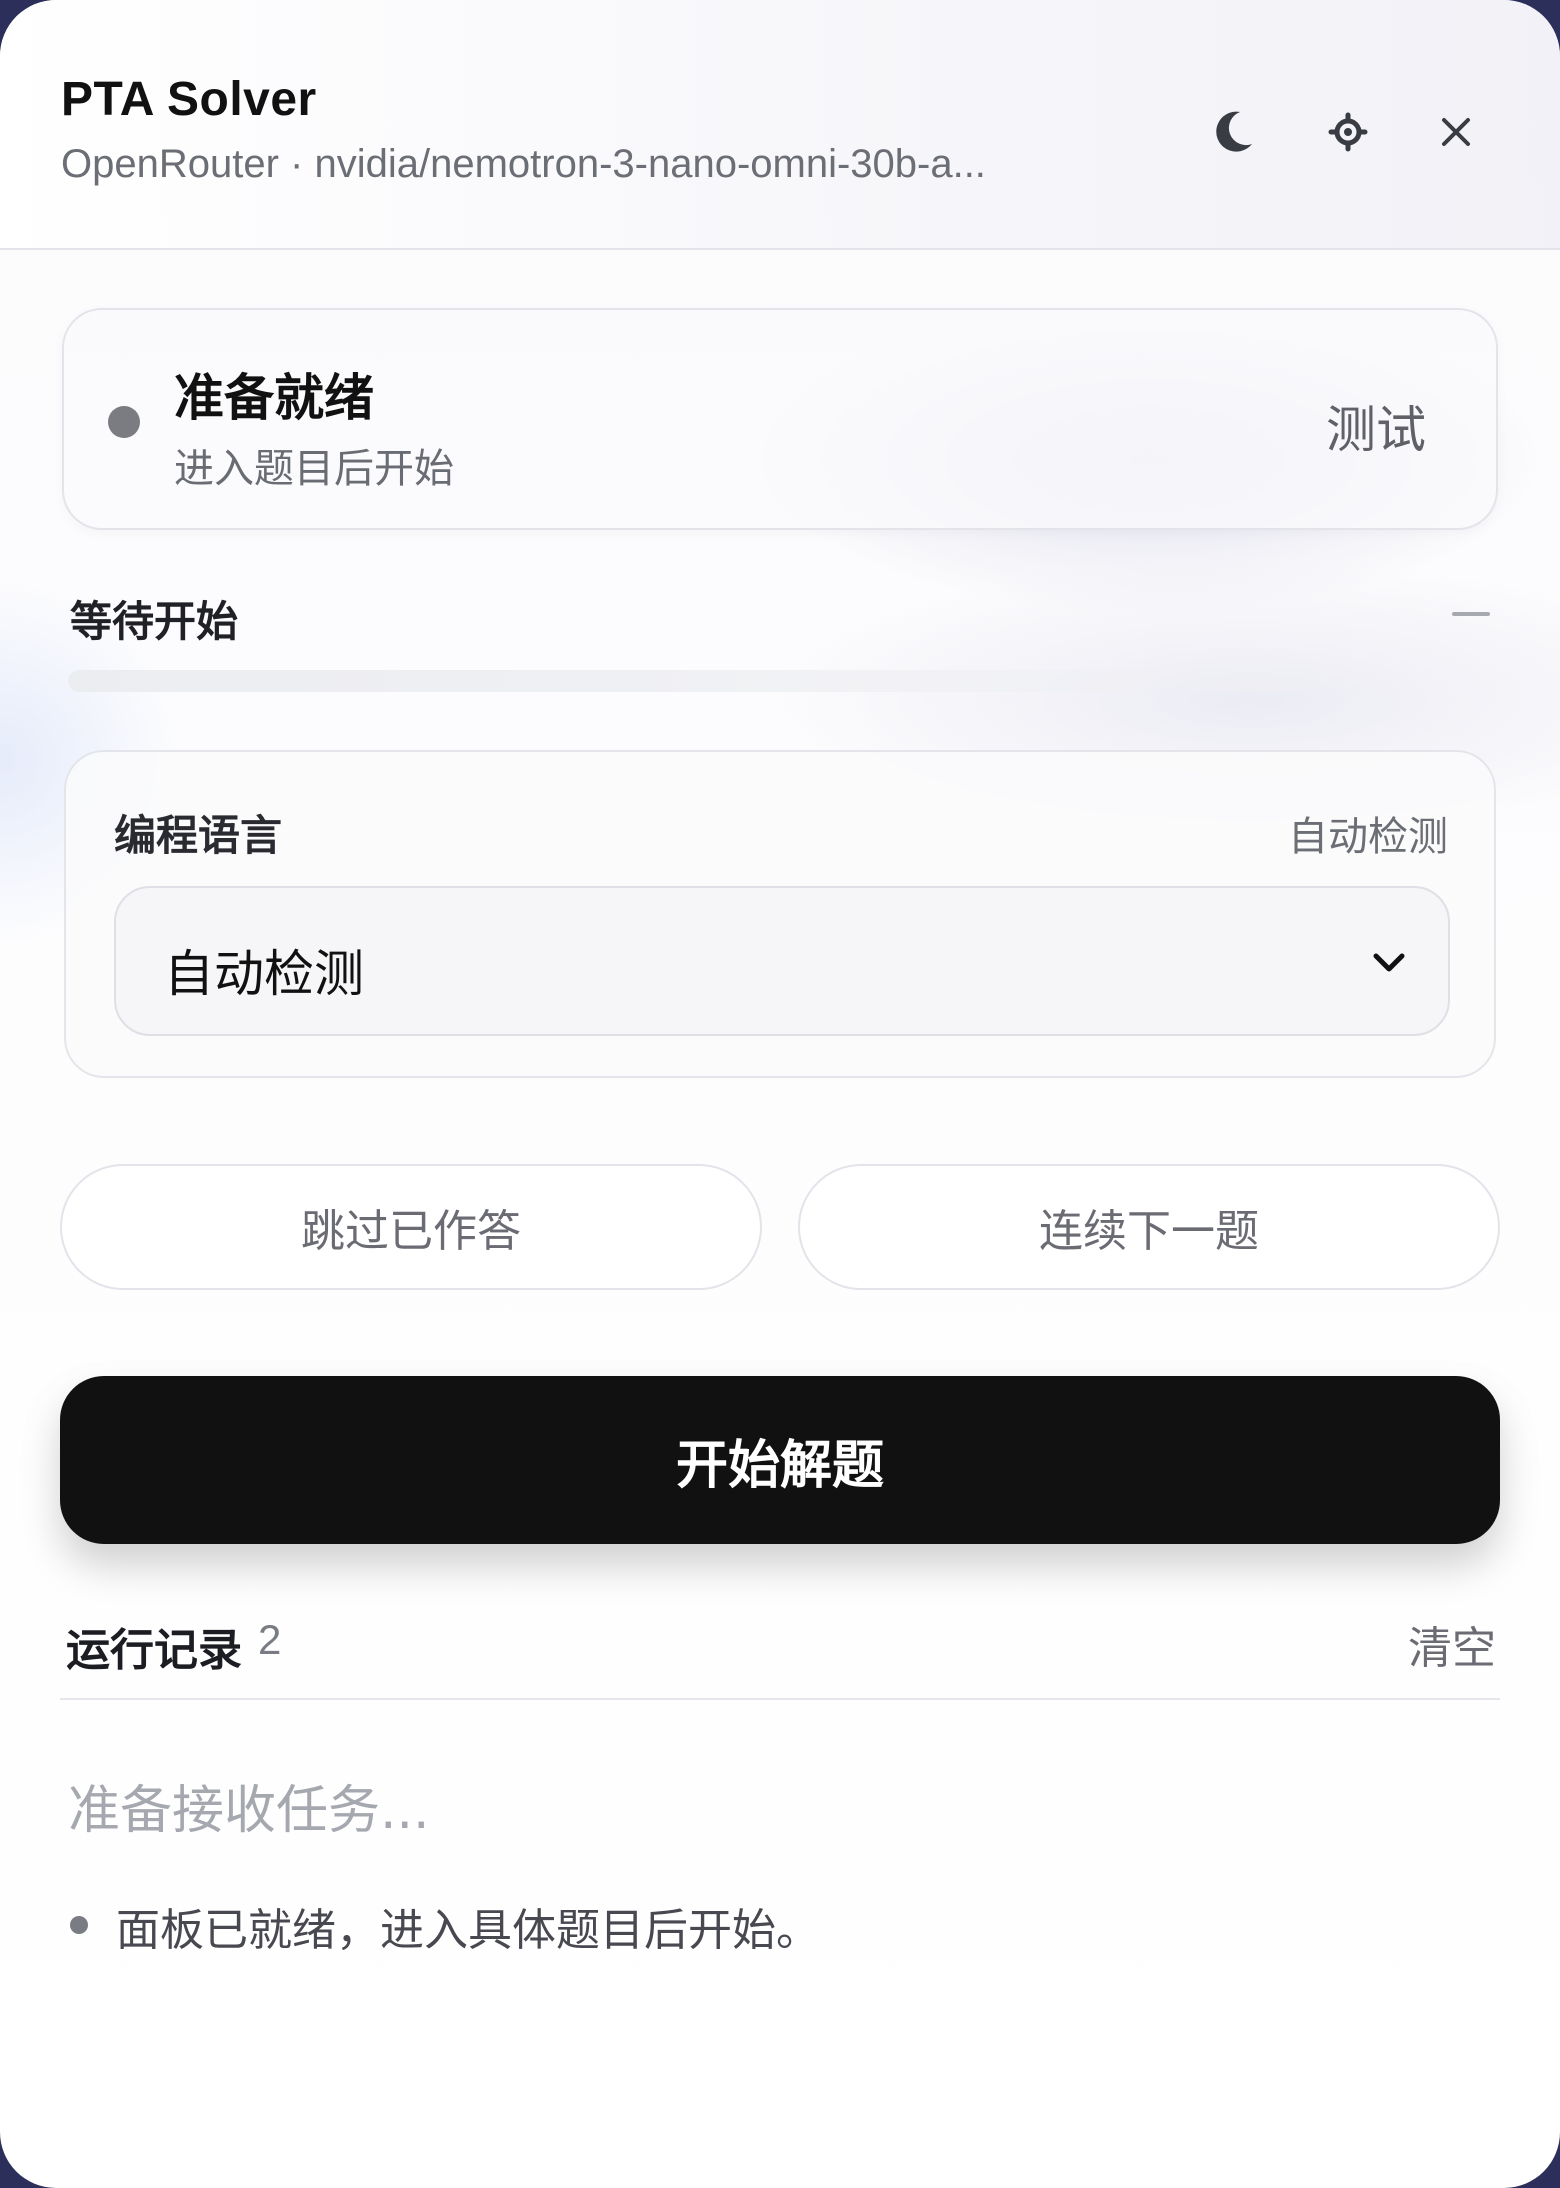 Image resolution: width=1560 pixels, height=2188 pixels. I want to click on log-count: 2, so click(270, 1639).